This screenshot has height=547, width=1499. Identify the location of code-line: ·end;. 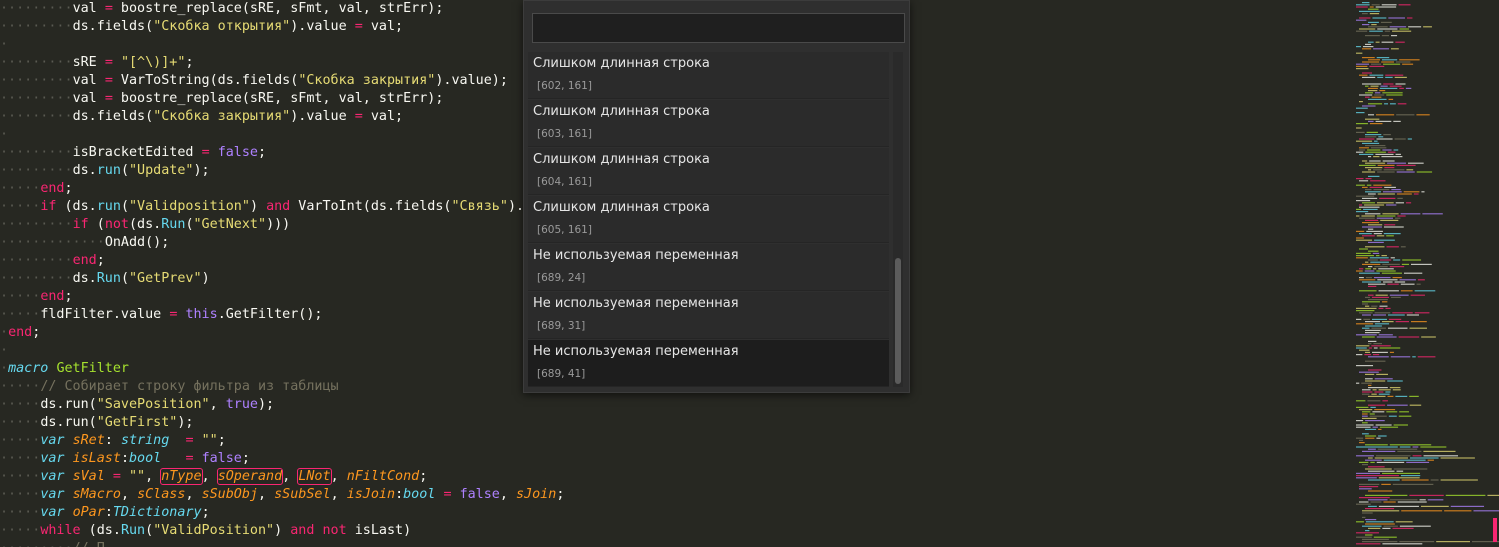
(20, 333).